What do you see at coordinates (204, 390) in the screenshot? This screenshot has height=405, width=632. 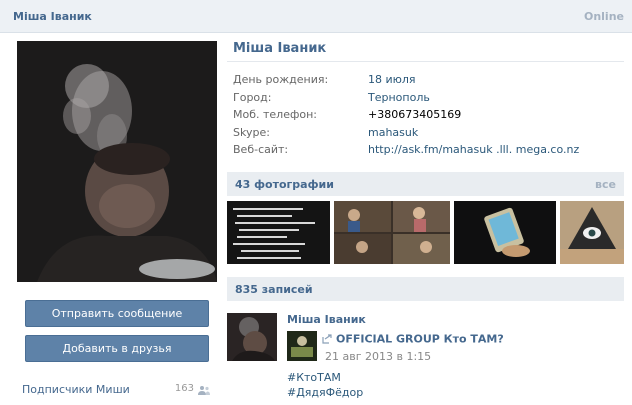 I see `people-icon` at bounding box center [204, 390].